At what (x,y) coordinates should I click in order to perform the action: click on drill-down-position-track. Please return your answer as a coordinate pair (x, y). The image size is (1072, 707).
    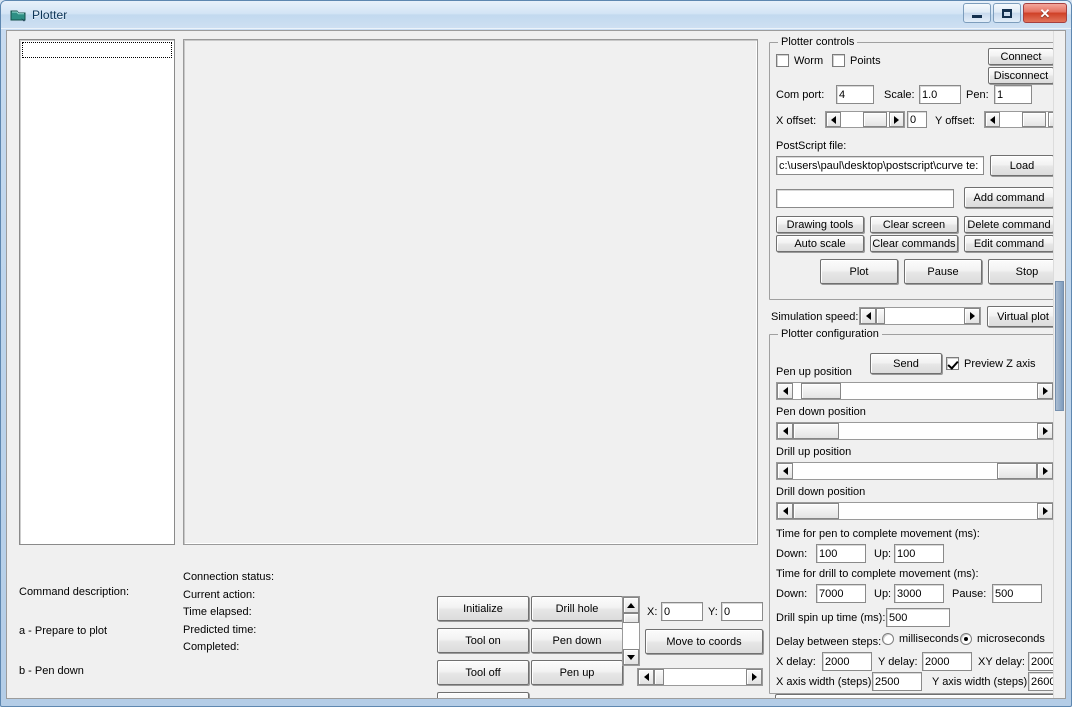
    Looking at the image, I should click on (915, 511).